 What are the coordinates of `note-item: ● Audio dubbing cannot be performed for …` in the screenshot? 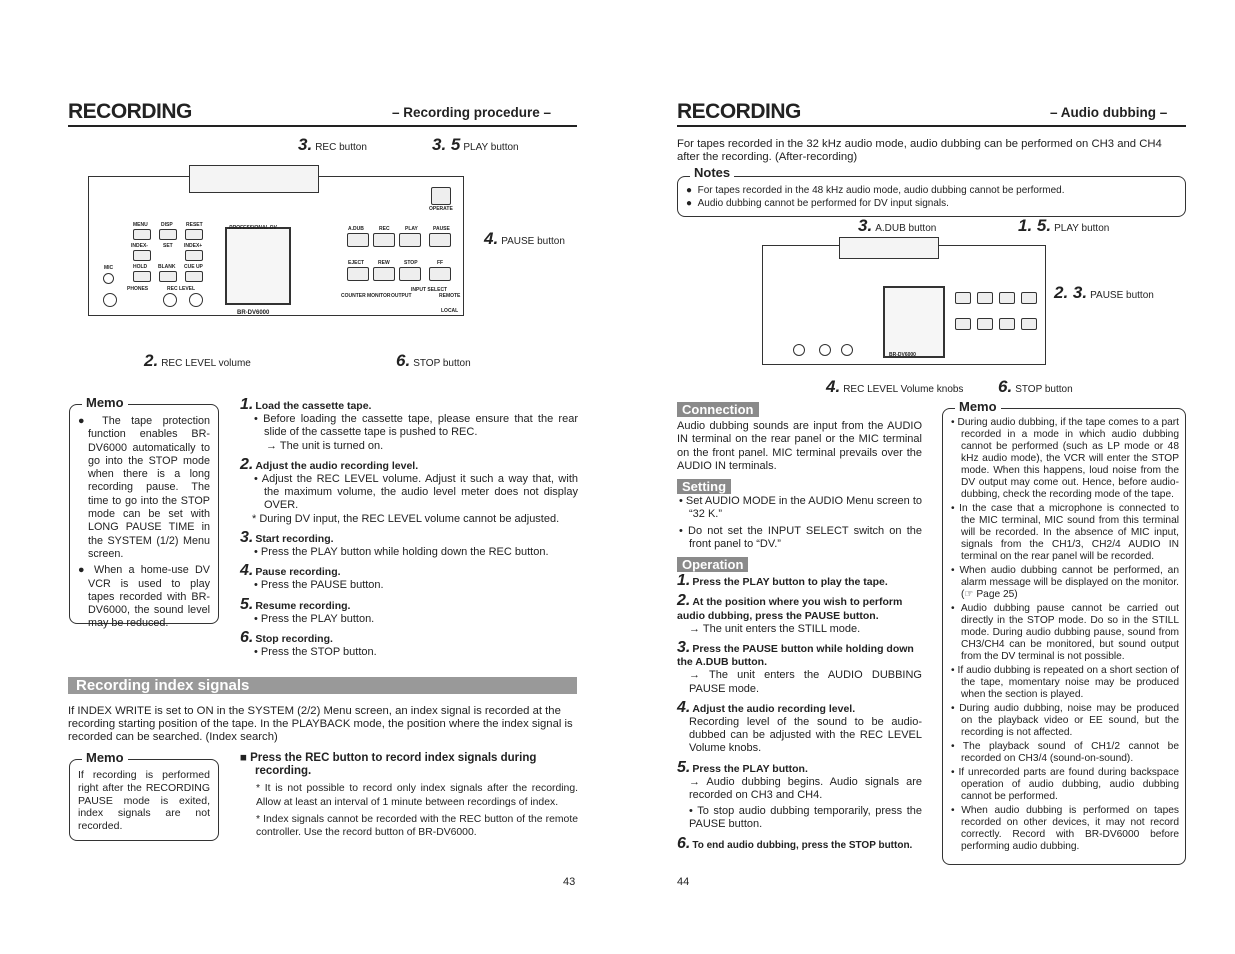 It's located at (817, 204).